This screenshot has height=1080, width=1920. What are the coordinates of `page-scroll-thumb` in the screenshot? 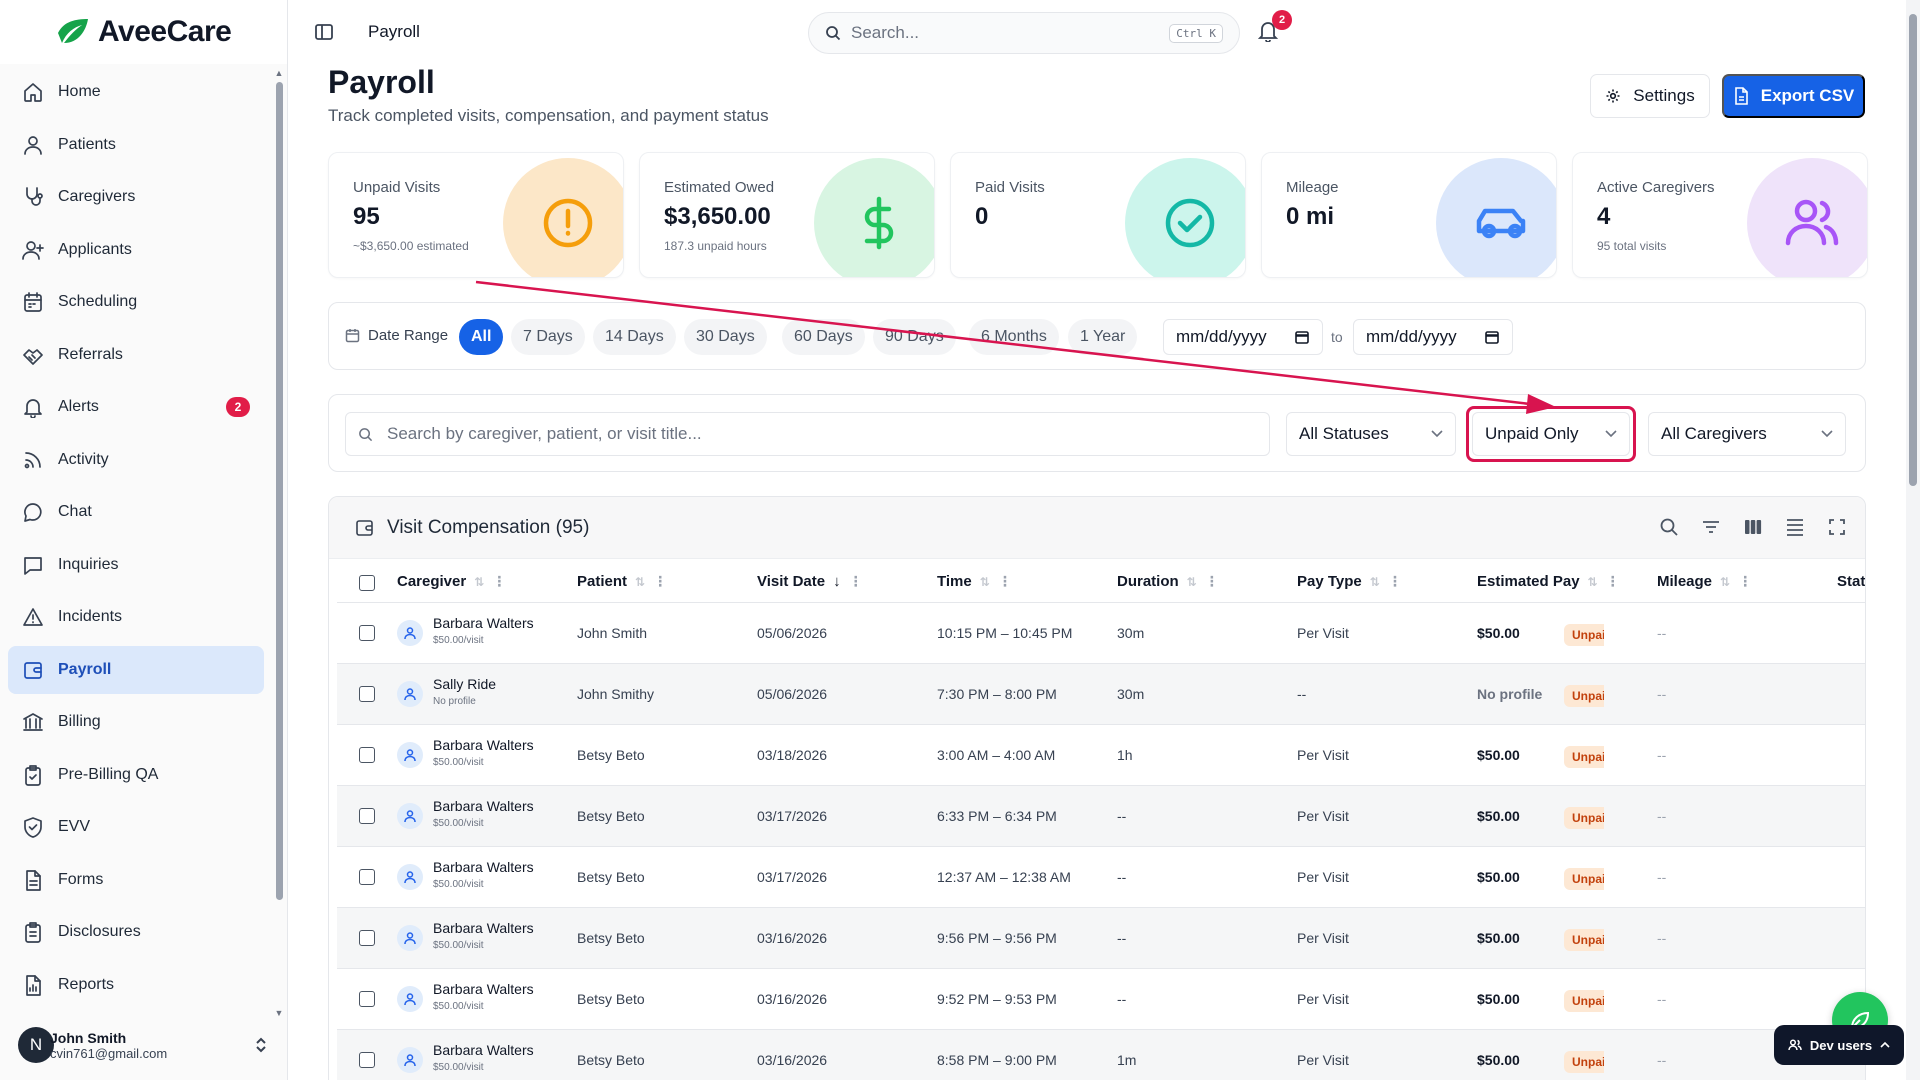 It's located at (1913, 250).